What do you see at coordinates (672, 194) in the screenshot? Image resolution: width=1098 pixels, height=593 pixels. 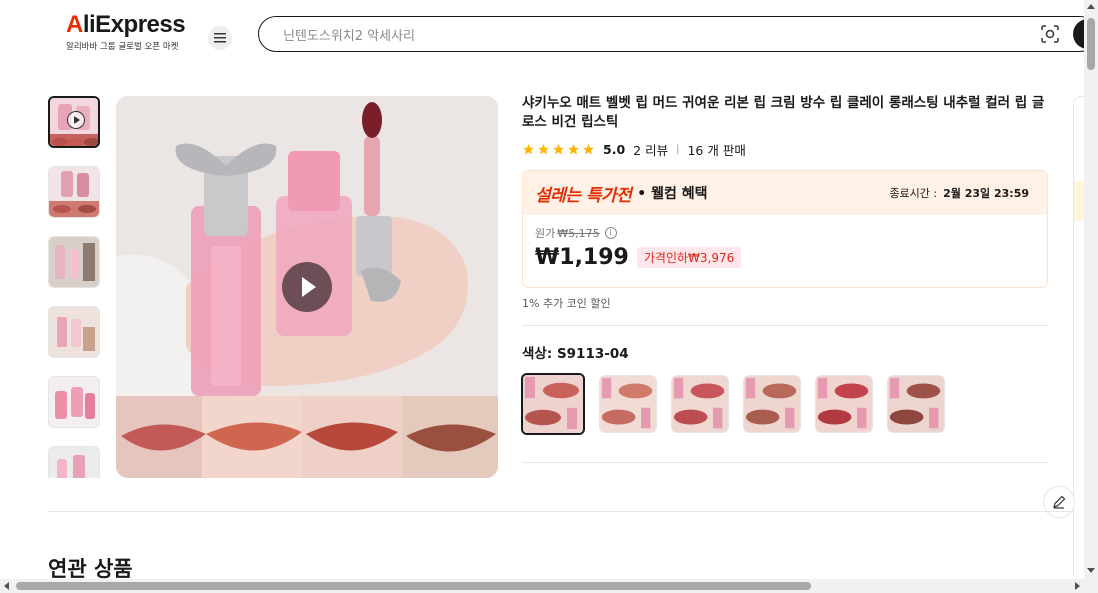 I see `deal-welcome: • 웰컴 혜택` at bounding box center [672, 194].